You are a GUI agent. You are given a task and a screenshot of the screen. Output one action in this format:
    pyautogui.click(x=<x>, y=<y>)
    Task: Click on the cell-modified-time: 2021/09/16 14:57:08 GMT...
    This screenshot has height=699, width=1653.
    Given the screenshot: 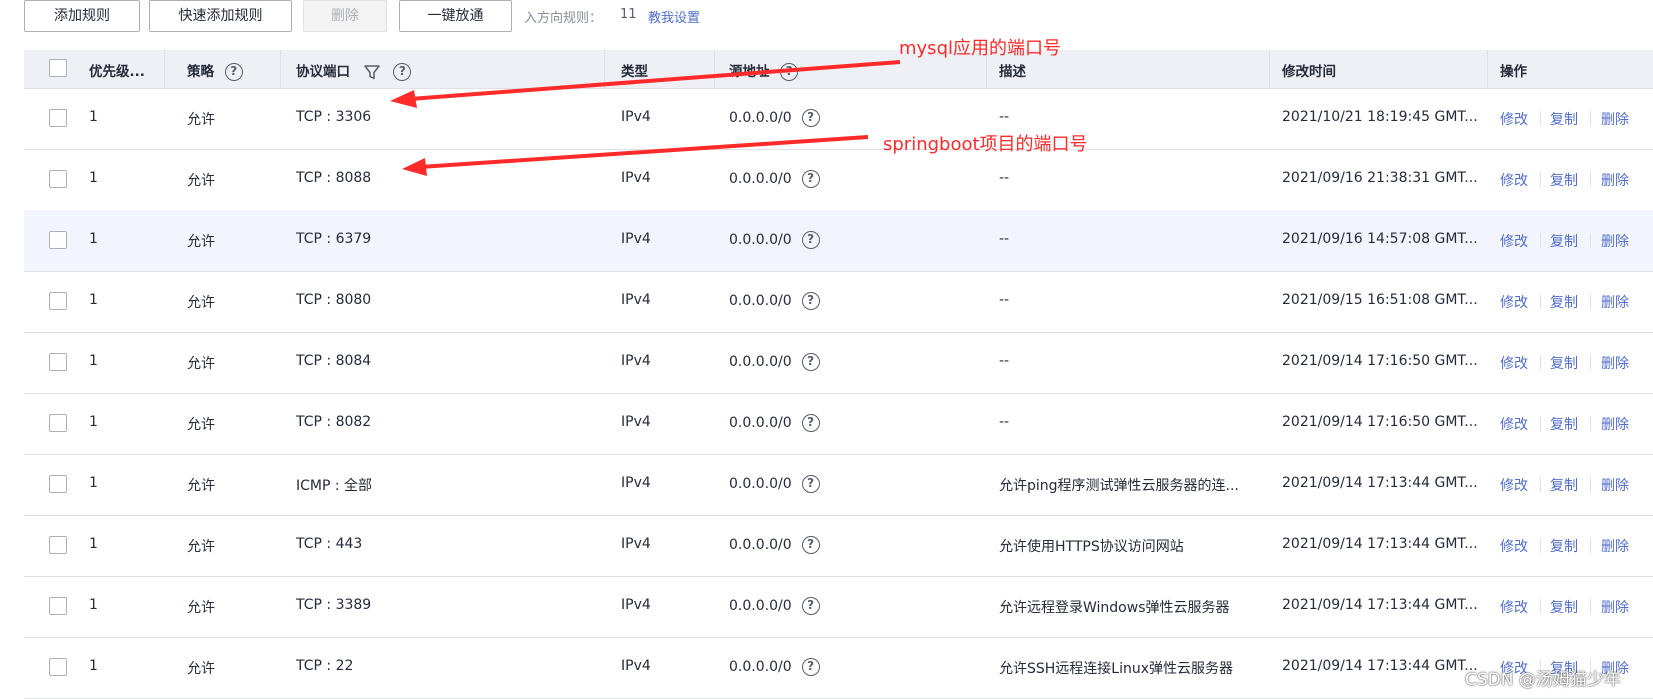 What is the action you would take?
    pyautogui.click(x=1380, y=239)
    